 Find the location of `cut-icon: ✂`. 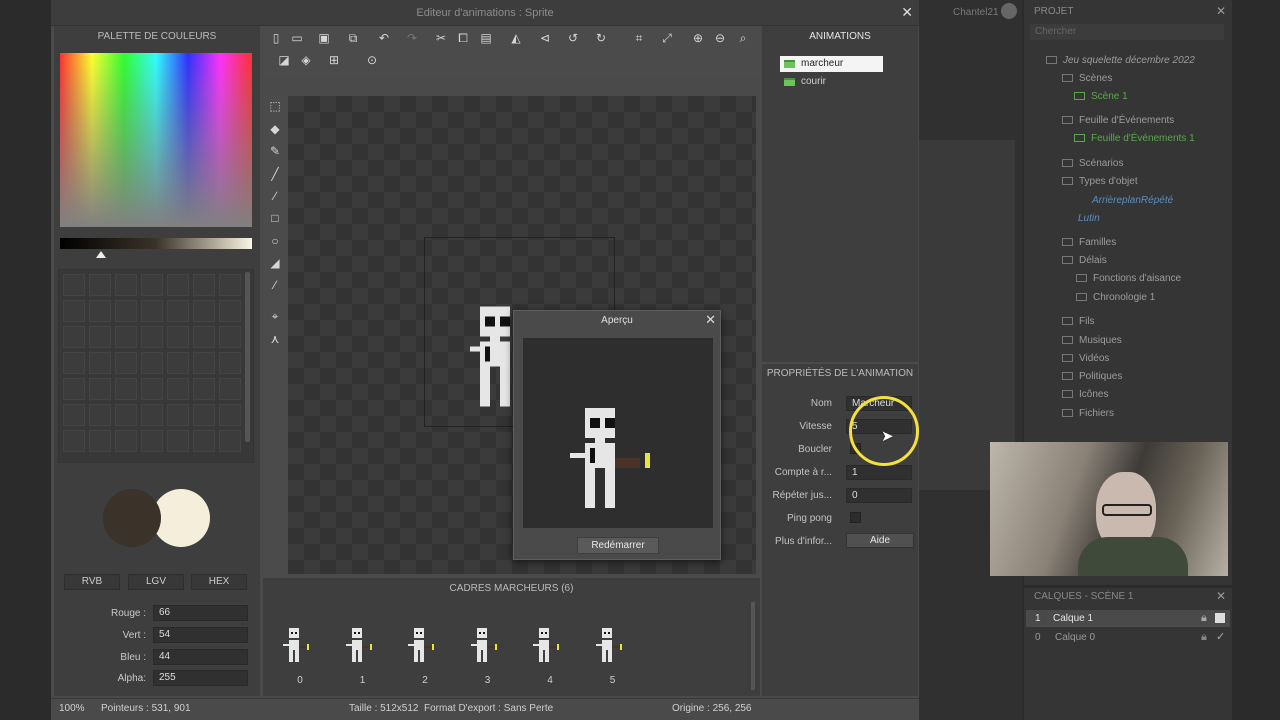

cut-icon: ✂ is located at coordinates (441, 38).